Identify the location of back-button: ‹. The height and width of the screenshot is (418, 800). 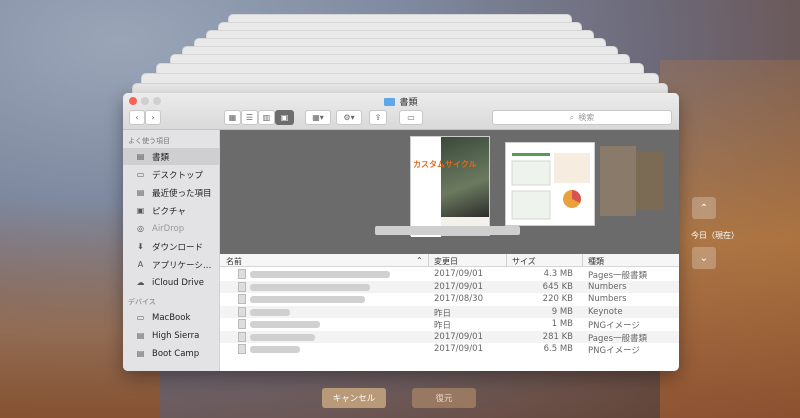
(137, 117).